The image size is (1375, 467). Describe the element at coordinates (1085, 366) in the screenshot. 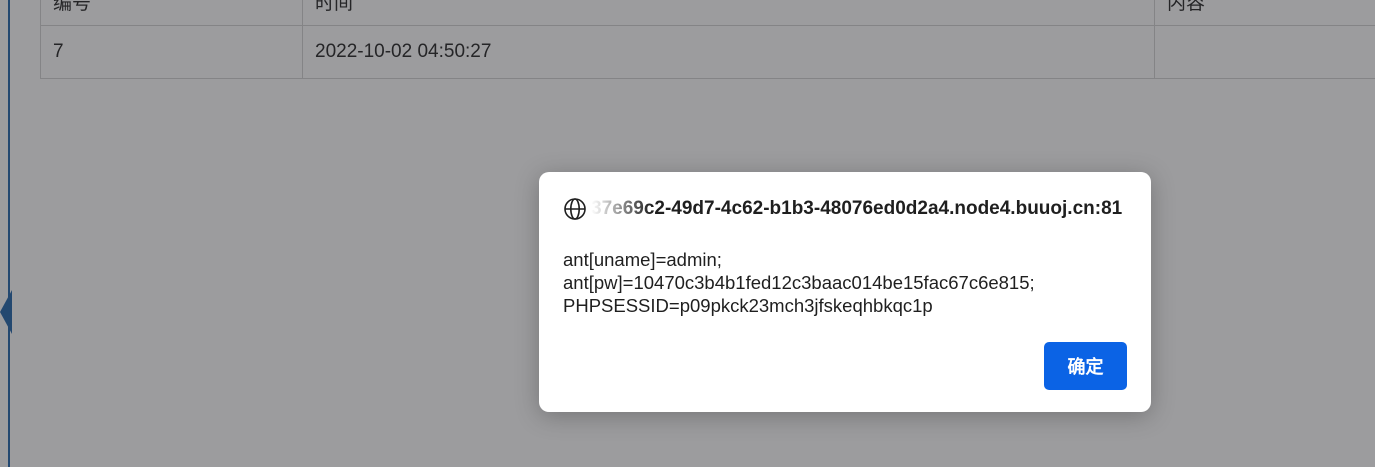

I see `ok-button: 确定` at that location.